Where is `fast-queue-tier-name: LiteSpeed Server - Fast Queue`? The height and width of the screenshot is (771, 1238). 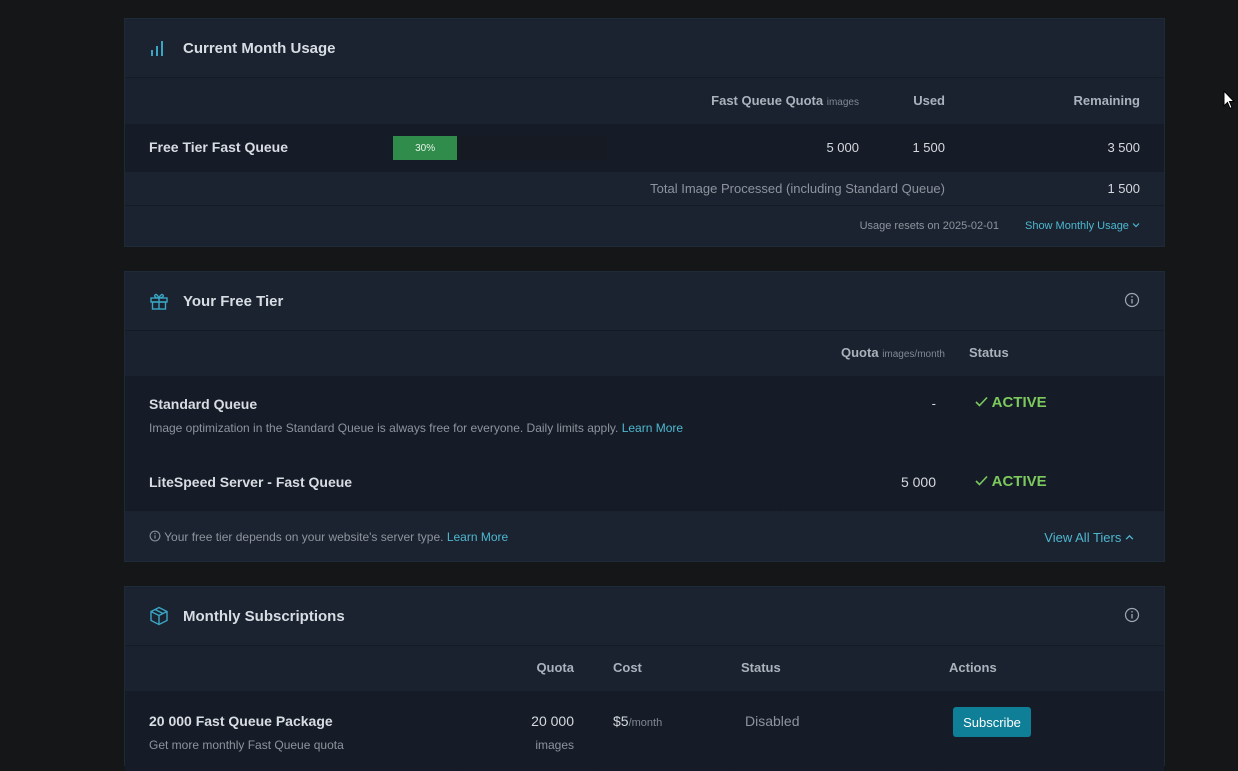 fast-queue-tier-name: LiteSpeed Server - Fast Queue is located at coordinates (251, 482).